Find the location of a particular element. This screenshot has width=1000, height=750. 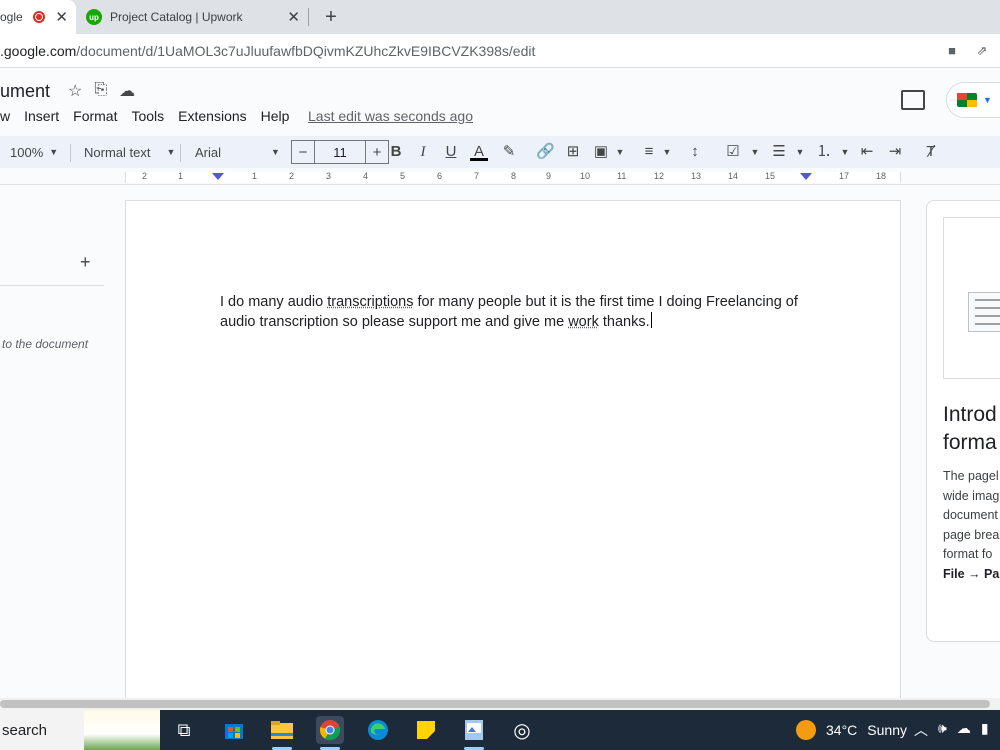

highlight-icon: ✎ is located at coordinates (509, 152).